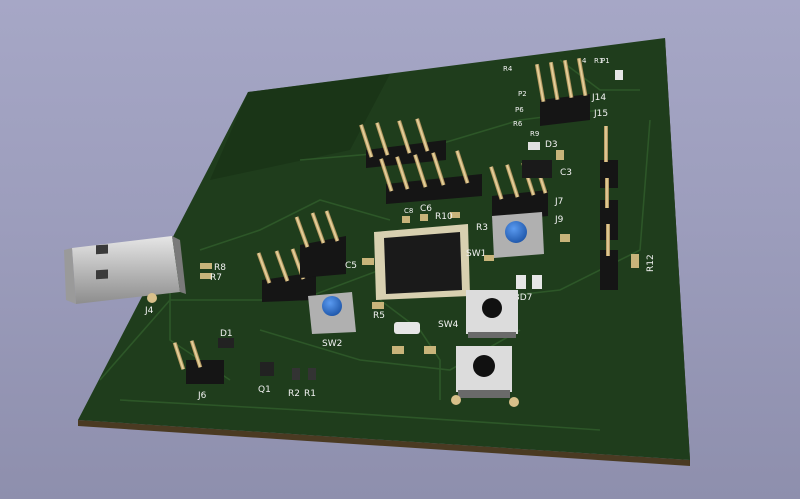  What do you see at coordinates (566, 173) in the screenshot?
I see `label-c3: C3` at bounding box center [566, 173].